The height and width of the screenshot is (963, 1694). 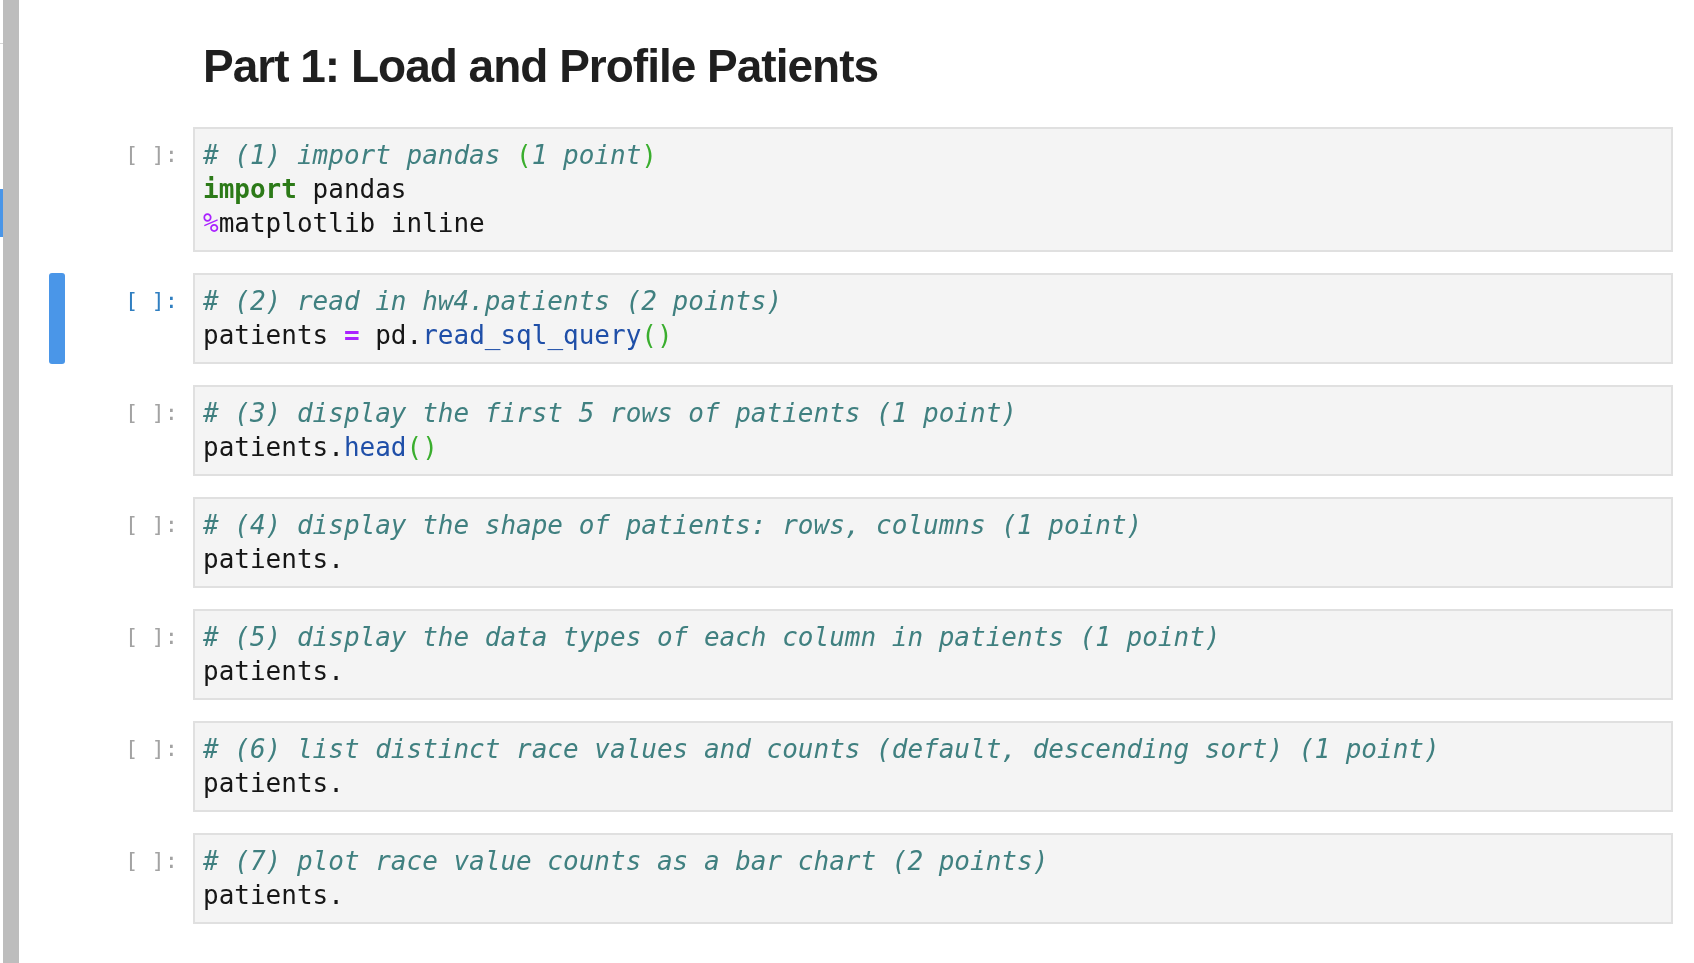 What do you see at coordinates (712, 637) in the screenshot?
I see `code-line: # (5) display the data types of each column in patients (1 point)` at bounding box center [712, 637].